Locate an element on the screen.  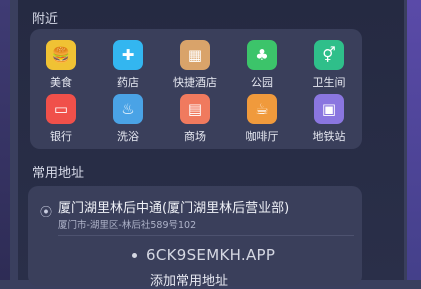
nearby-item: ⚥ 卫生间 is located at coordinates (329, 65).